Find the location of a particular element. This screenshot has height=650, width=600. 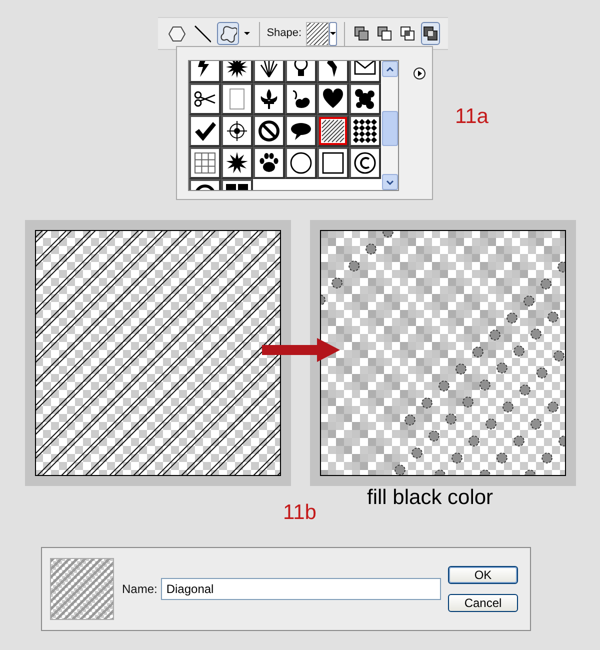

right-arrow-icon is located at coordinates (301, 350).